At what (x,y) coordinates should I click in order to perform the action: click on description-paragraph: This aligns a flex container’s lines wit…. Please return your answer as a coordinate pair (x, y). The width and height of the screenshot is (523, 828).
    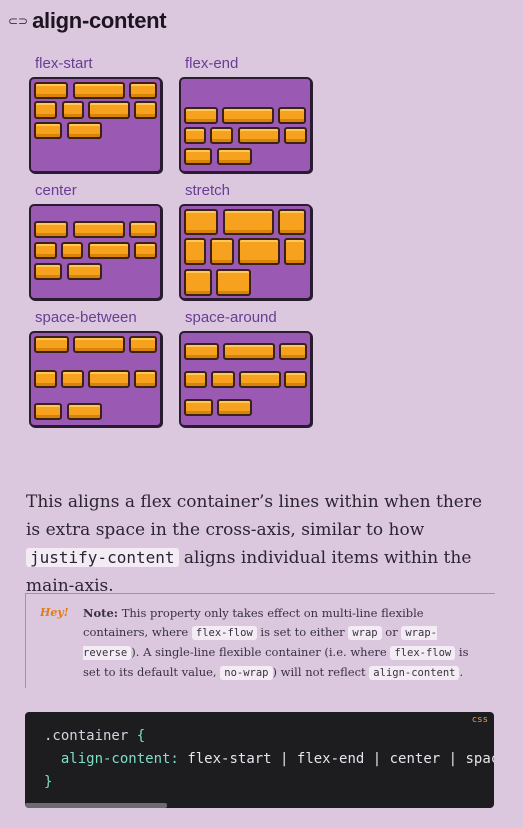
    Looking at the image, I should click on (263, 544).